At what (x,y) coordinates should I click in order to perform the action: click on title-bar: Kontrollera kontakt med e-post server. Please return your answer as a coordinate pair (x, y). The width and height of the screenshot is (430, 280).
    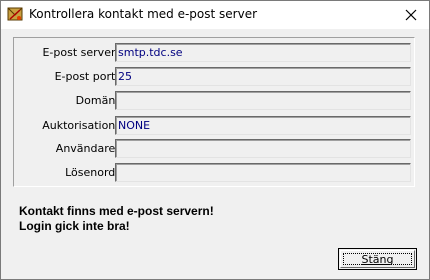
    Looking at the image, I should click on (215, 15).